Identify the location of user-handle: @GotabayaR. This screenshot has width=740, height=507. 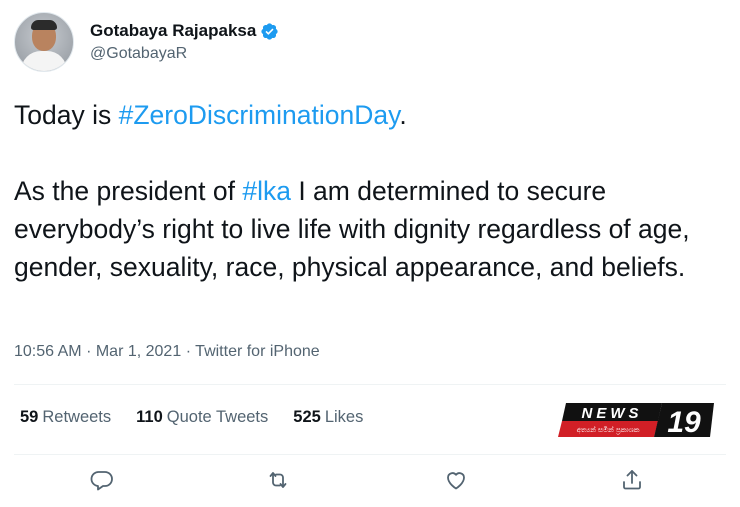
(184, 54).